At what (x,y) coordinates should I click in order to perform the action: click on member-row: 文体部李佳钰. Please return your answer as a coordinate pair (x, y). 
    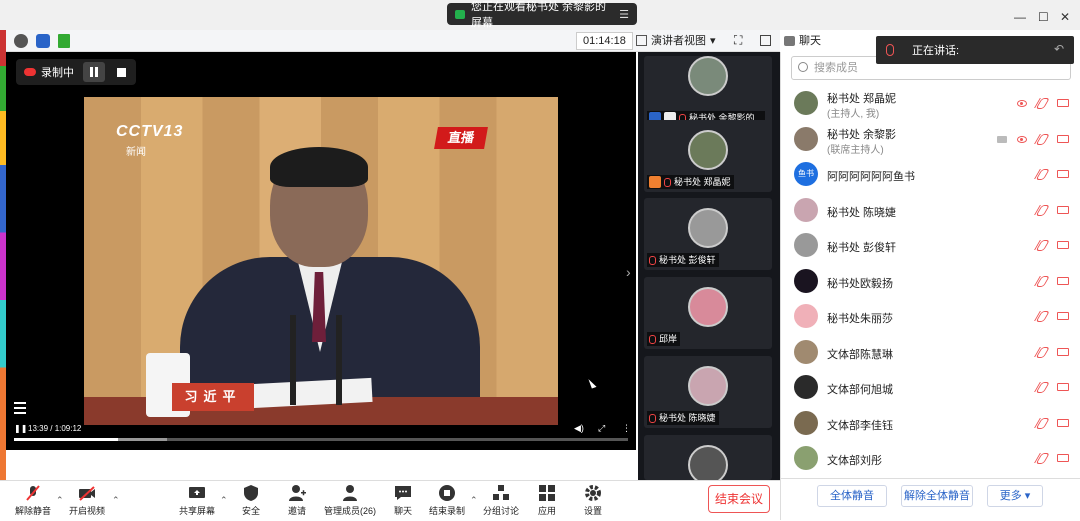
    Looking at the image, I should click on (930, 423).